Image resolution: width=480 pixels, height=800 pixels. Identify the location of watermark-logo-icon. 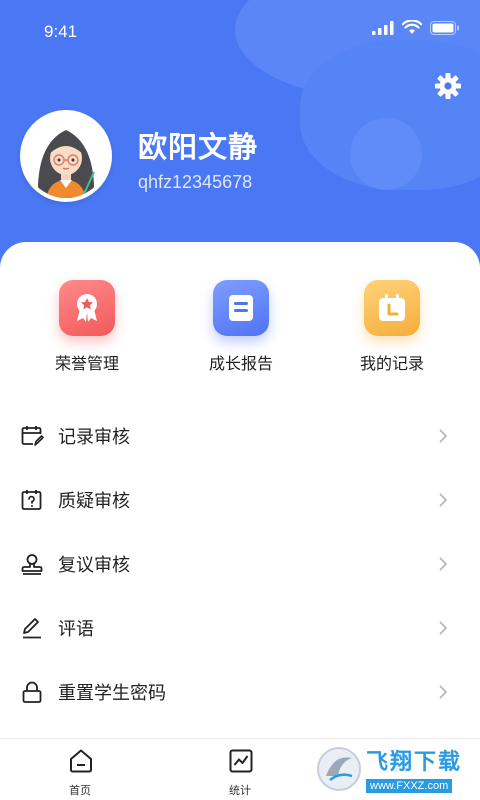
(339, 769).